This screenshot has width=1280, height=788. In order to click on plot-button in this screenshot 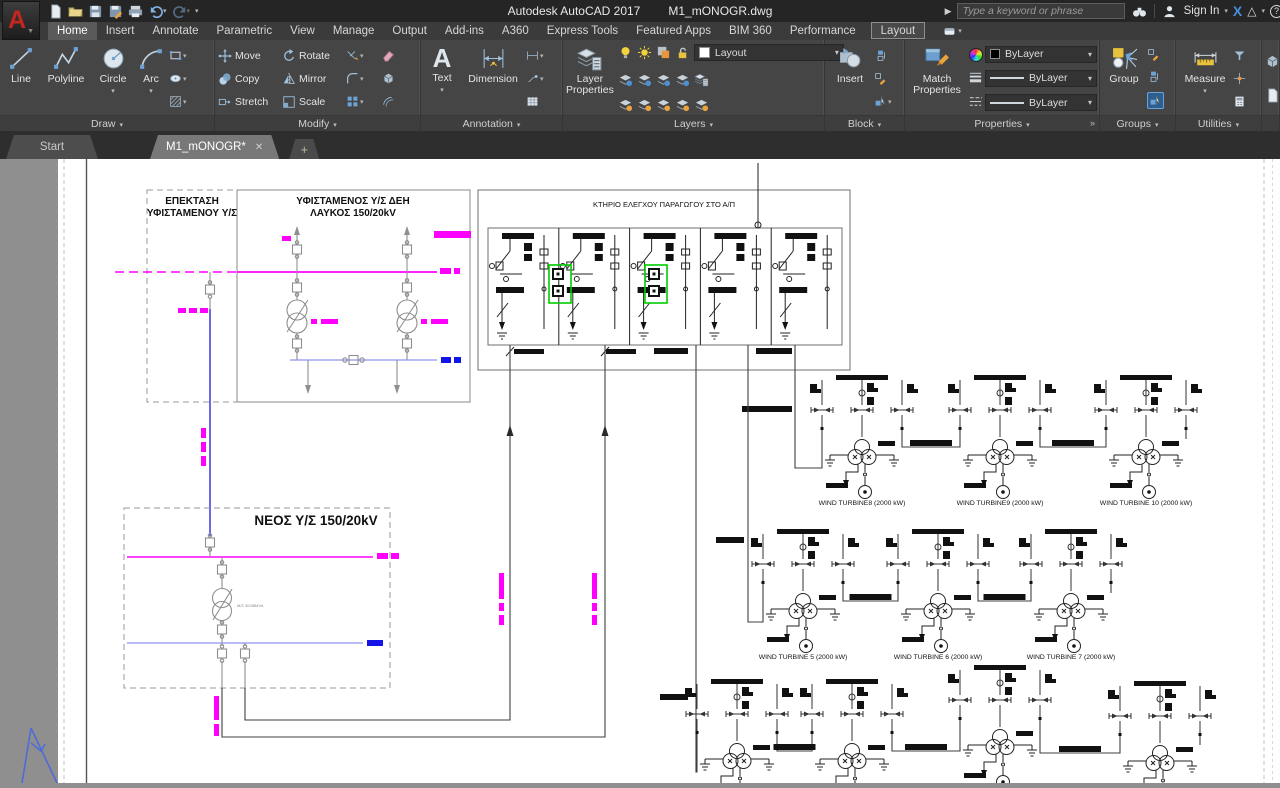, I will do `click(135, 11)`.